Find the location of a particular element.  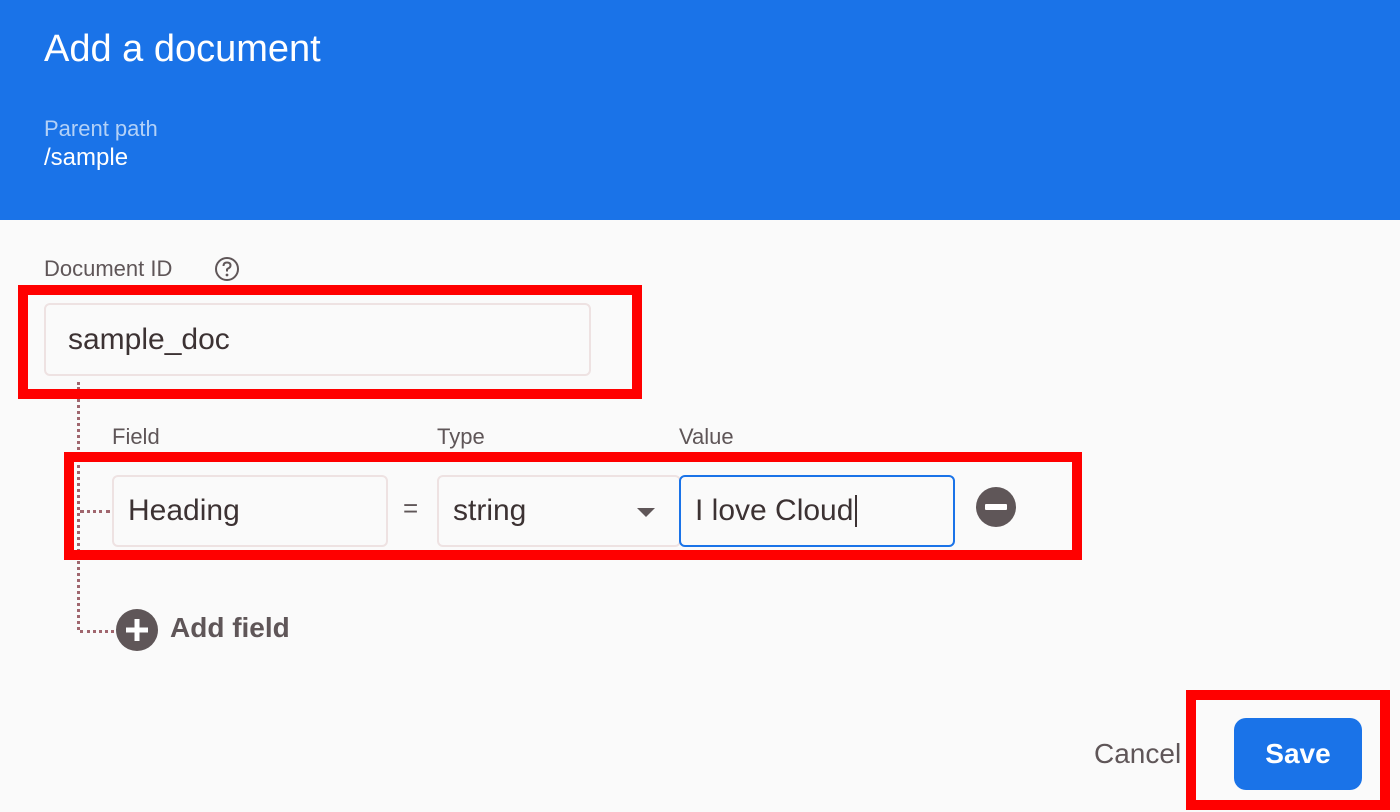

equals-sign: = is located at coordinates (411, 508).